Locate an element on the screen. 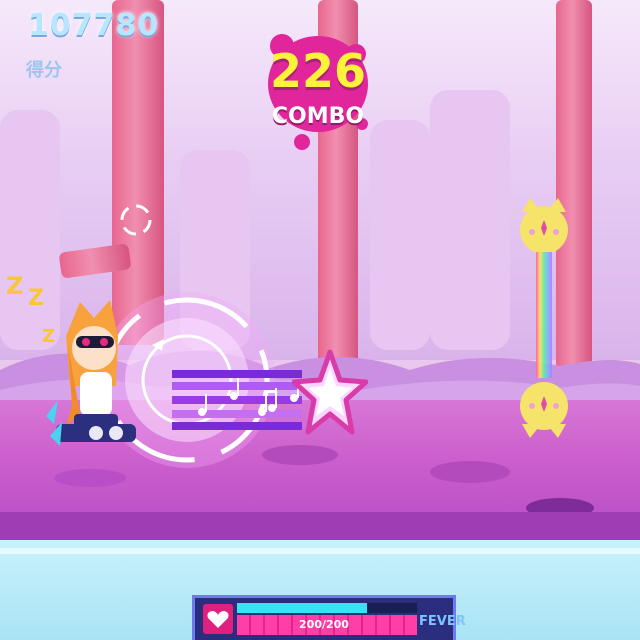 Image resolution: width=640 pixels, height=640 pixels. river-foam is located at coordinates (320, 551).